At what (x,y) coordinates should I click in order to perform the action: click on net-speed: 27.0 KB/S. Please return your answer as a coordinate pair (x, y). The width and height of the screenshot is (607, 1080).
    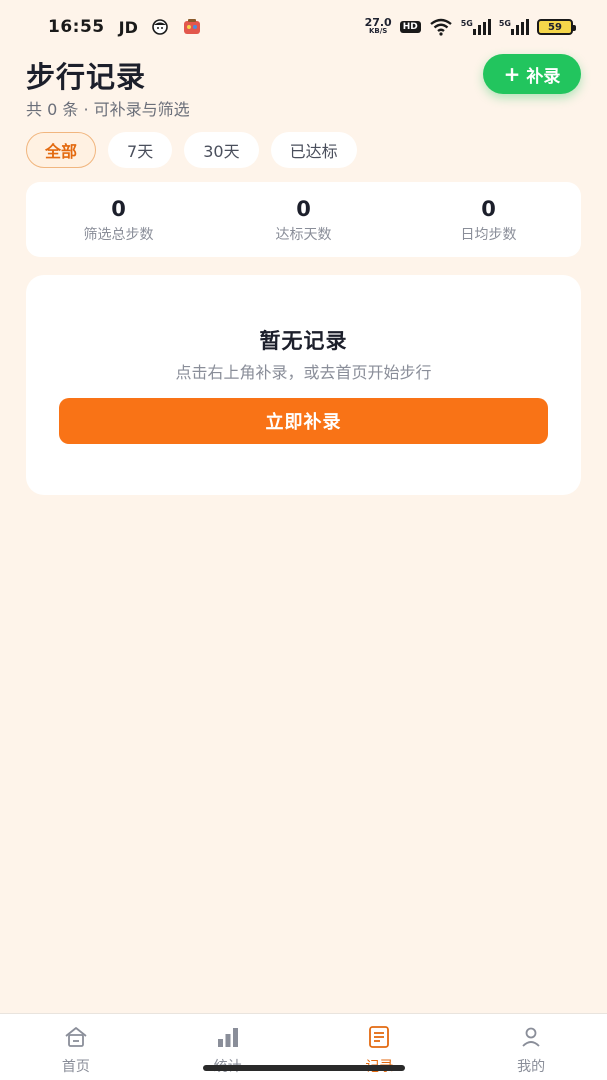
    Looking at the image, I should click on (378, 26).